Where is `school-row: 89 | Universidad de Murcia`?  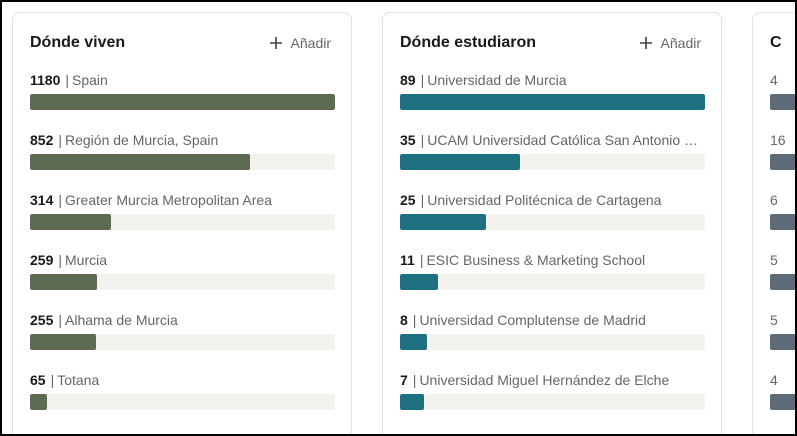 school-row: 89 | Universidad de Murcia is located at coordinates (552, 100).